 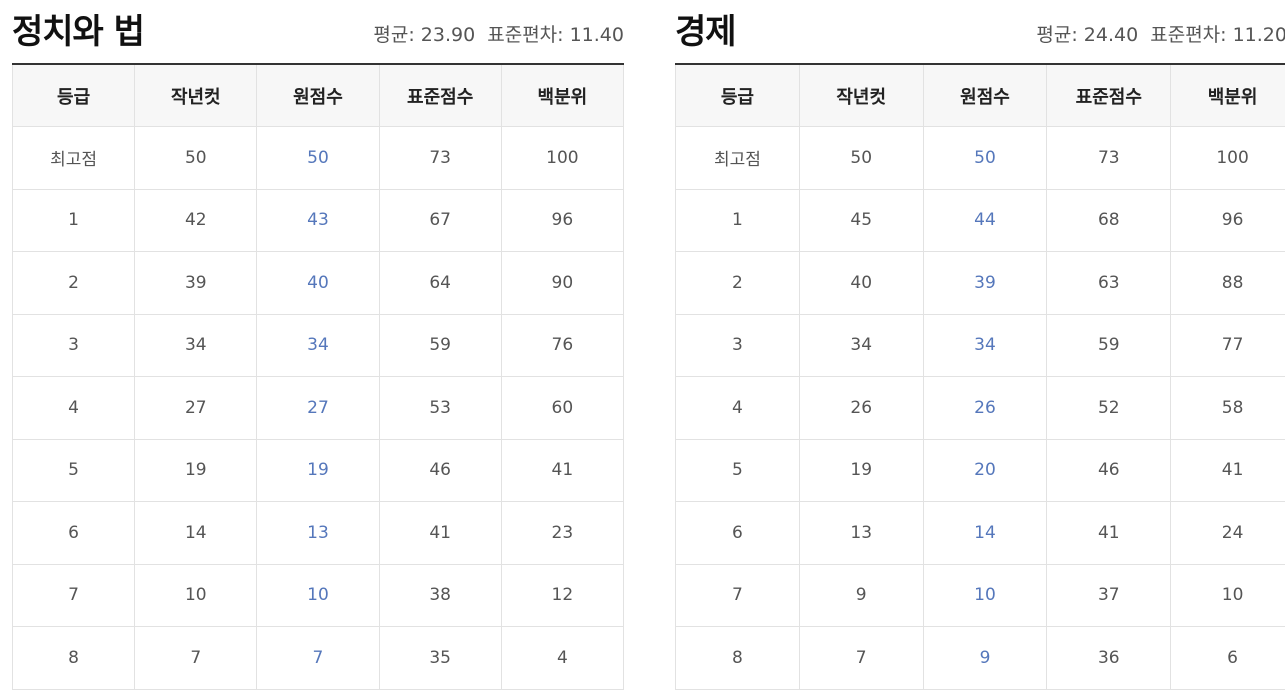 I want to click on table-row: 7 9 10 37 10, so click(x=980, y=595).